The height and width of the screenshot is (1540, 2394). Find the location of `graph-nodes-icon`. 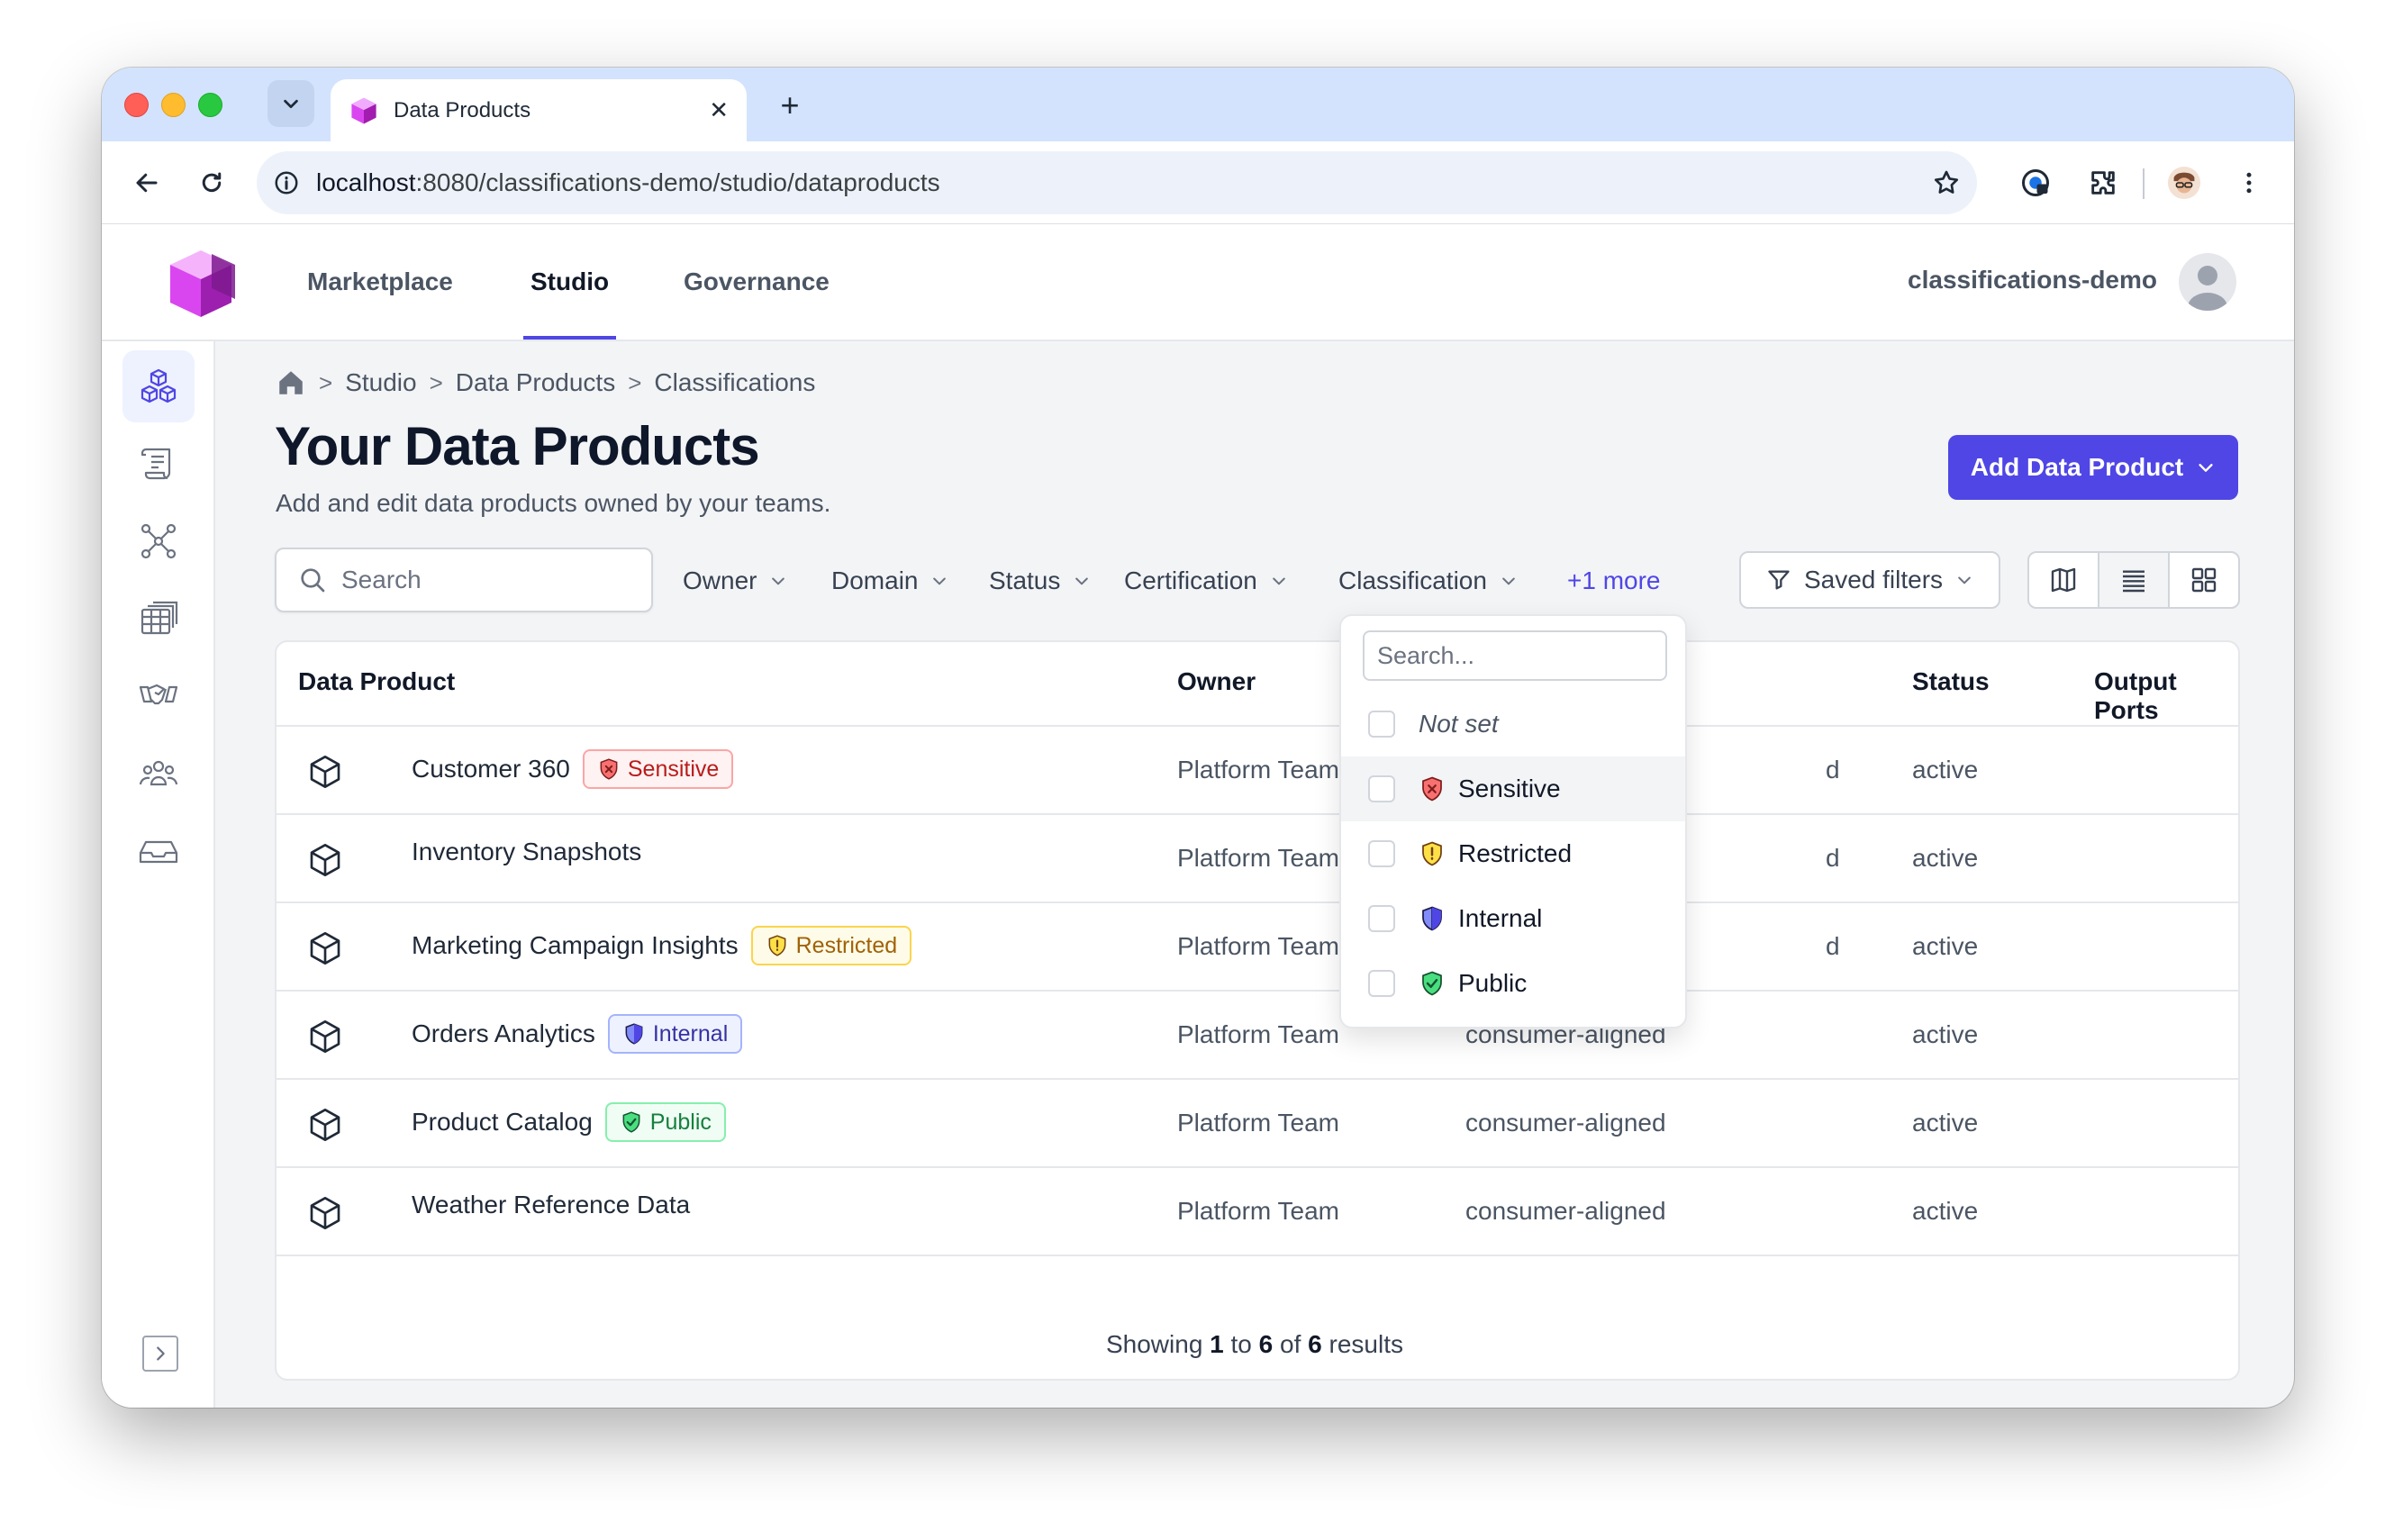

graph-nodes-icon is located at coordinates (159, 541).